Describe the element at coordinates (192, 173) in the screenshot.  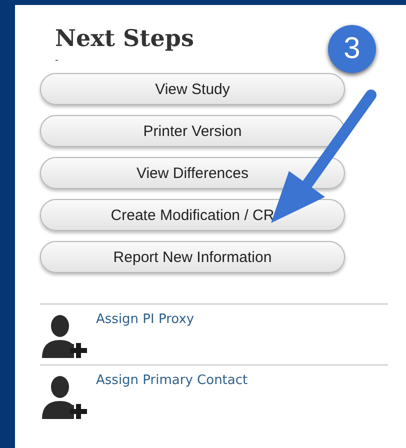
I see `action-button: View Differences` at that location.